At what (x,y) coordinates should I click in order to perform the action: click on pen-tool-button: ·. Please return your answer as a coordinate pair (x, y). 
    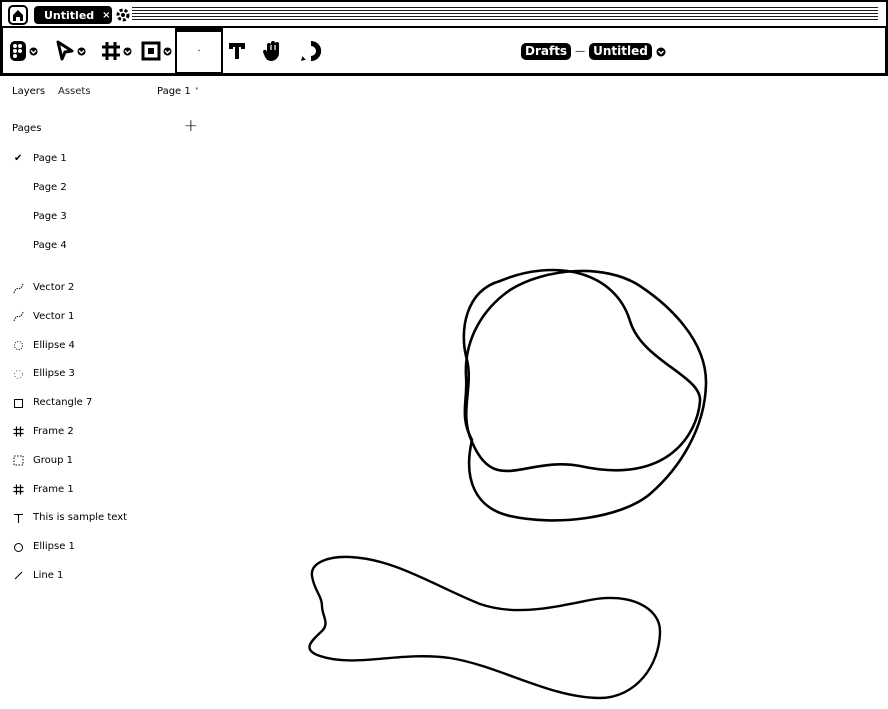
    Looking at the image, I should click on (199, 51).